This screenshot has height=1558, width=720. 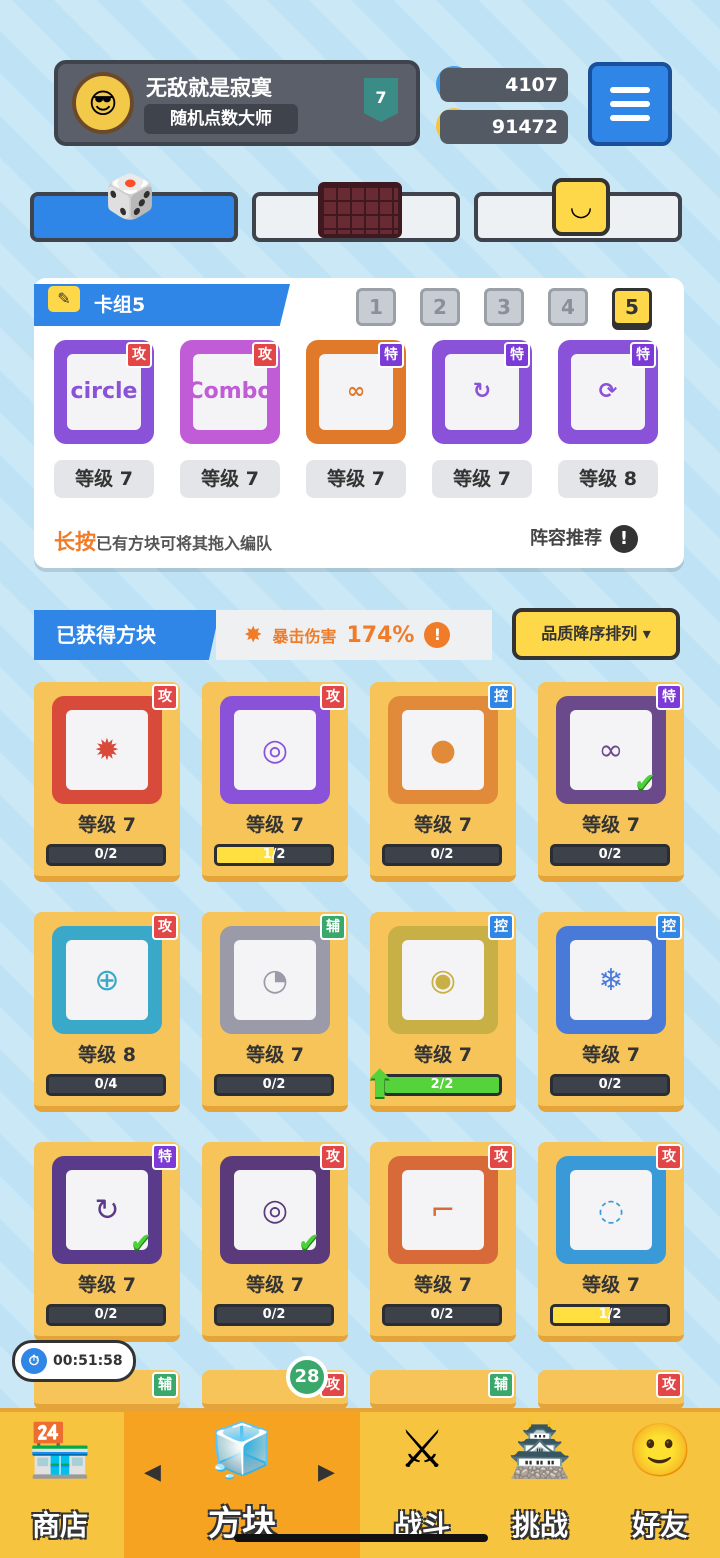 I want to click on block-card: ↻ ✔ 特等级 7 0/2, so click(x=107, y=1242).